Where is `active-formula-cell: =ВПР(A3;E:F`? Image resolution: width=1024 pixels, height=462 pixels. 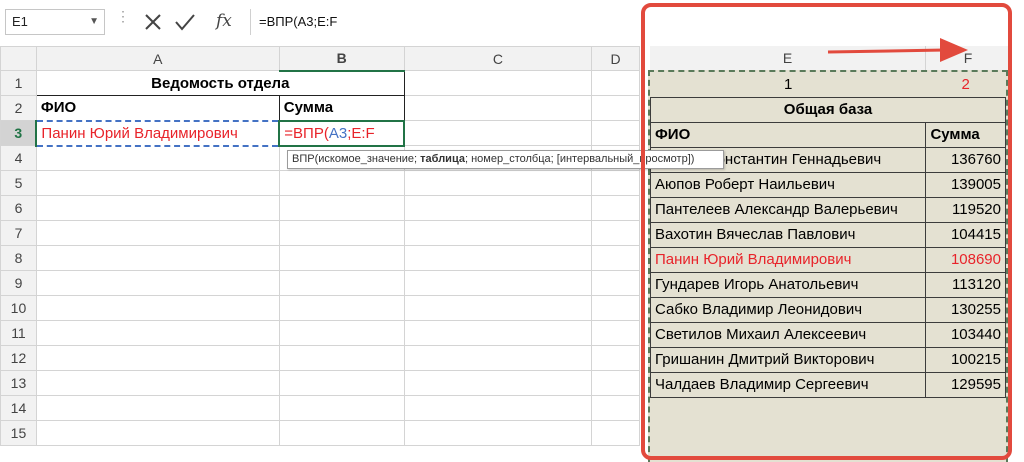
active-formula-cell: =ВПР(A3;E:F is located at coordinates (342, 133).